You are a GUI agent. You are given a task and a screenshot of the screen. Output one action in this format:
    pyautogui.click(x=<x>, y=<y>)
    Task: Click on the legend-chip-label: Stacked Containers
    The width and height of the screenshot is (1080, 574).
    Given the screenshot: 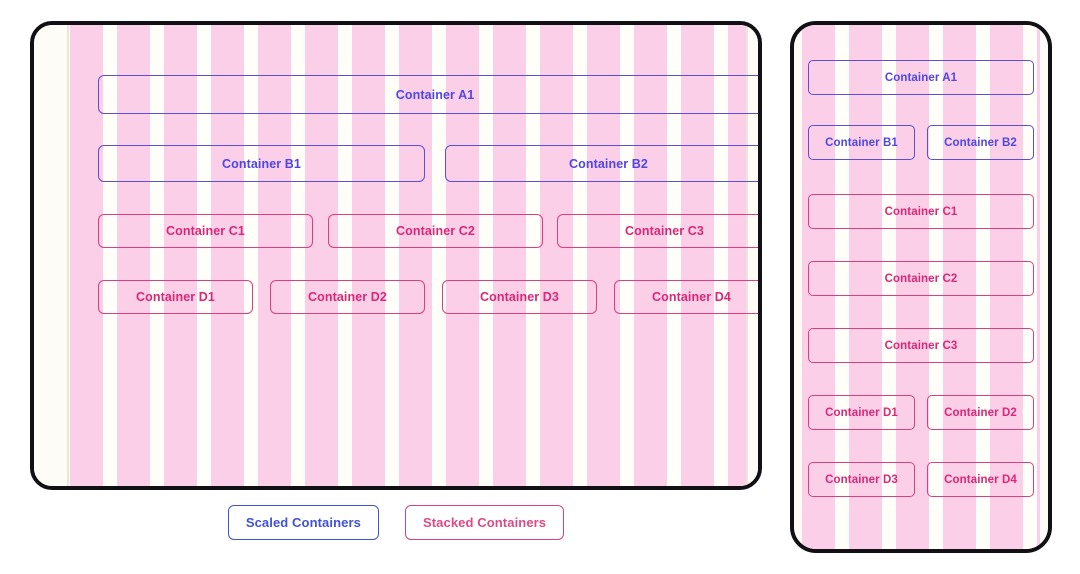 What is the action you would take?
    pyautogui.click(x=484, y=522)
    